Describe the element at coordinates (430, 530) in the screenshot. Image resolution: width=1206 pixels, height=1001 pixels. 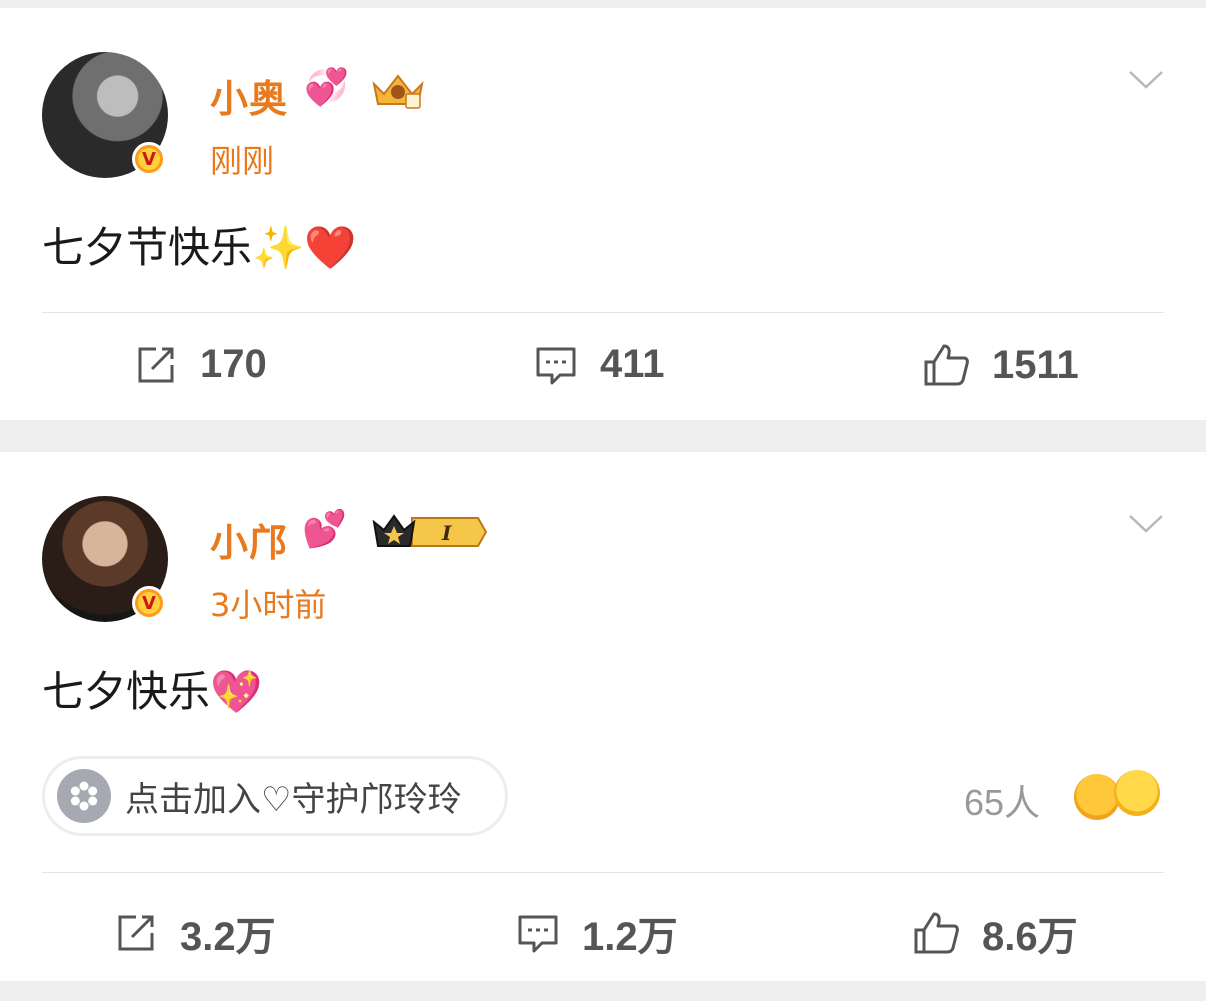
I see `member-level-badge-icon: I` at that location.